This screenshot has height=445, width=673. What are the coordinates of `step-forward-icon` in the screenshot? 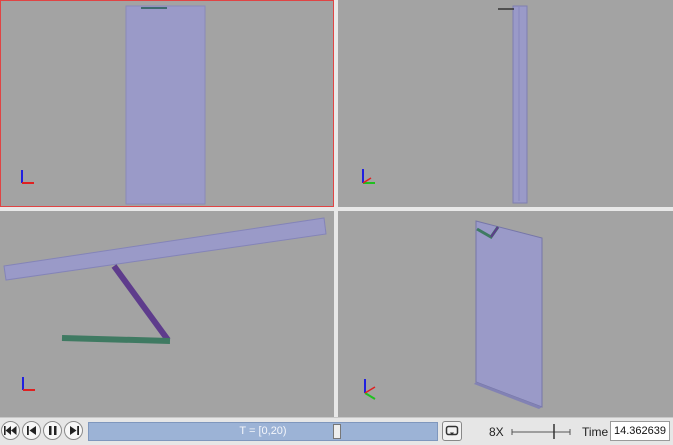 It's located at (74, 430).